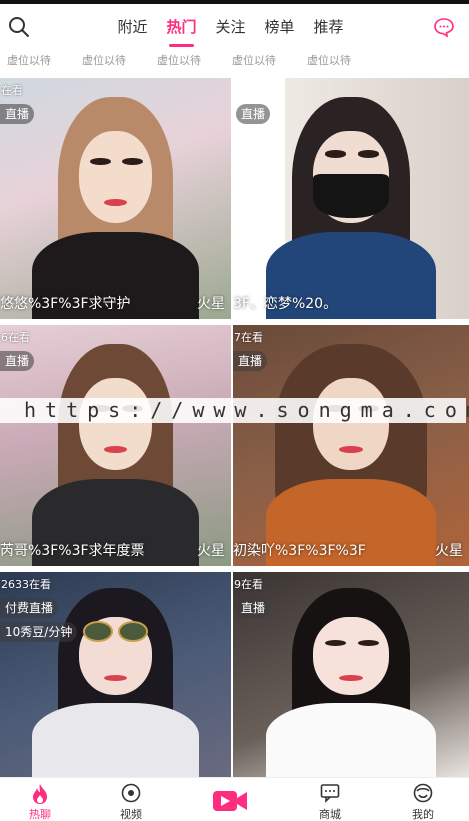 The width and height of the screenshot is (469, 821). Describe the element at coordinates (65, 304) in the screenshot. I see `room-title: 悠悠%3F%3F求守护` at that location.